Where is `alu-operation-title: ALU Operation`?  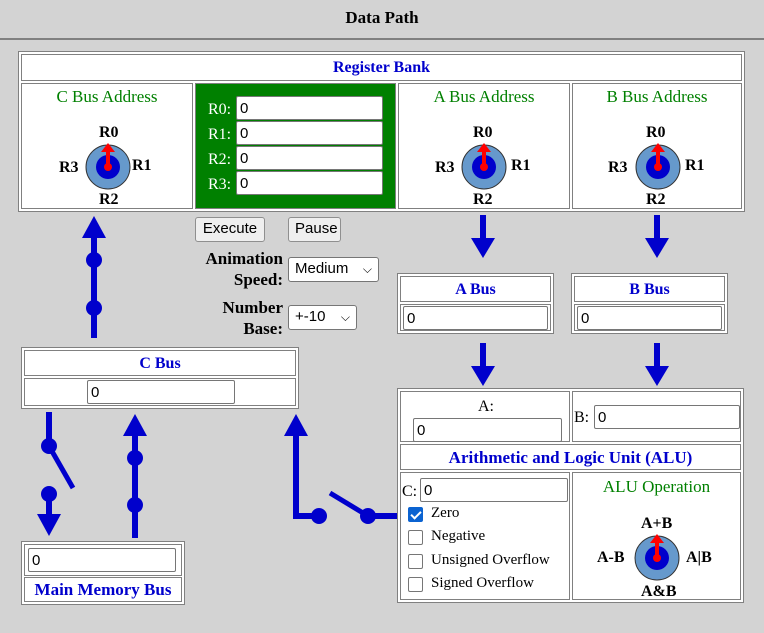 alu-operation-title: ALU Operation is located at coordinates (656, 486).